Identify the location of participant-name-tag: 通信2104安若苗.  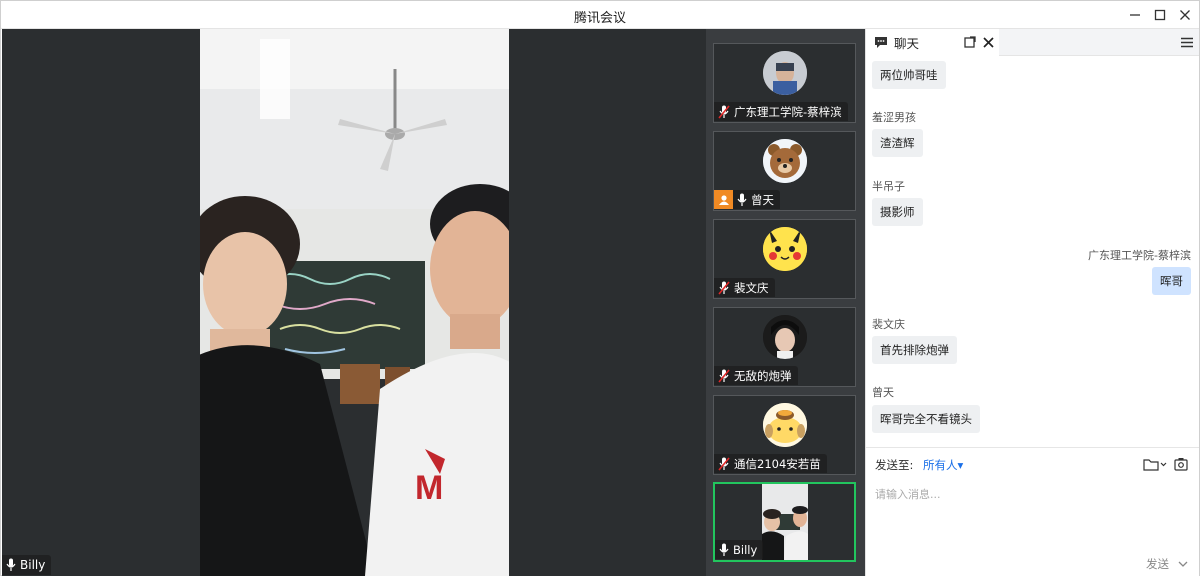
(770, 463).